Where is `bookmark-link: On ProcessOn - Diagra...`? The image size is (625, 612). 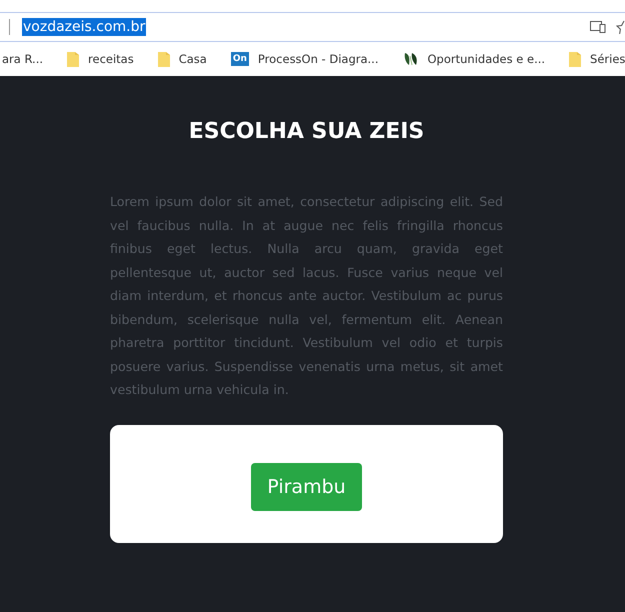
bookmark-link: On ProcessOn - Diagra... is located at coordinates (304, 59).